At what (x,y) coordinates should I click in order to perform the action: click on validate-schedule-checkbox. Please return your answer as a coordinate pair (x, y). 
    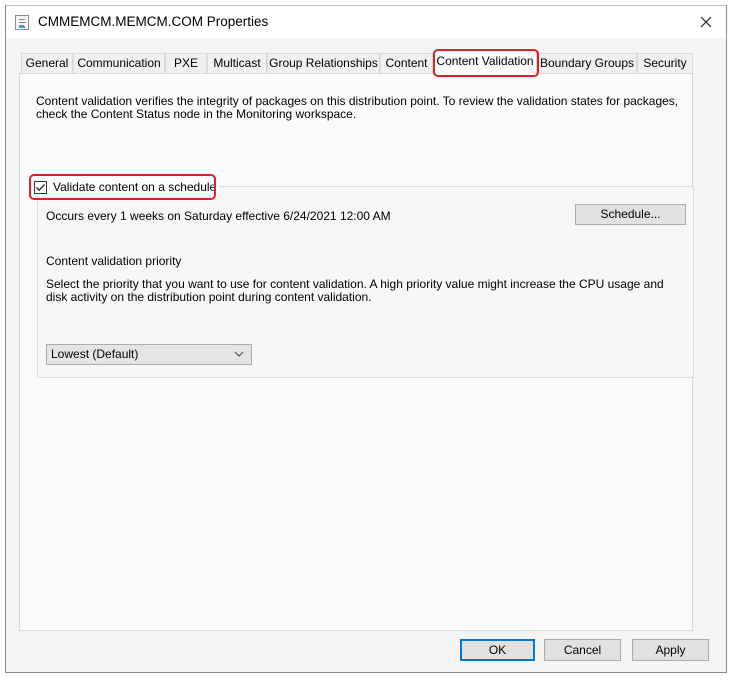
    Looking at the image, I should click on (40, 187).